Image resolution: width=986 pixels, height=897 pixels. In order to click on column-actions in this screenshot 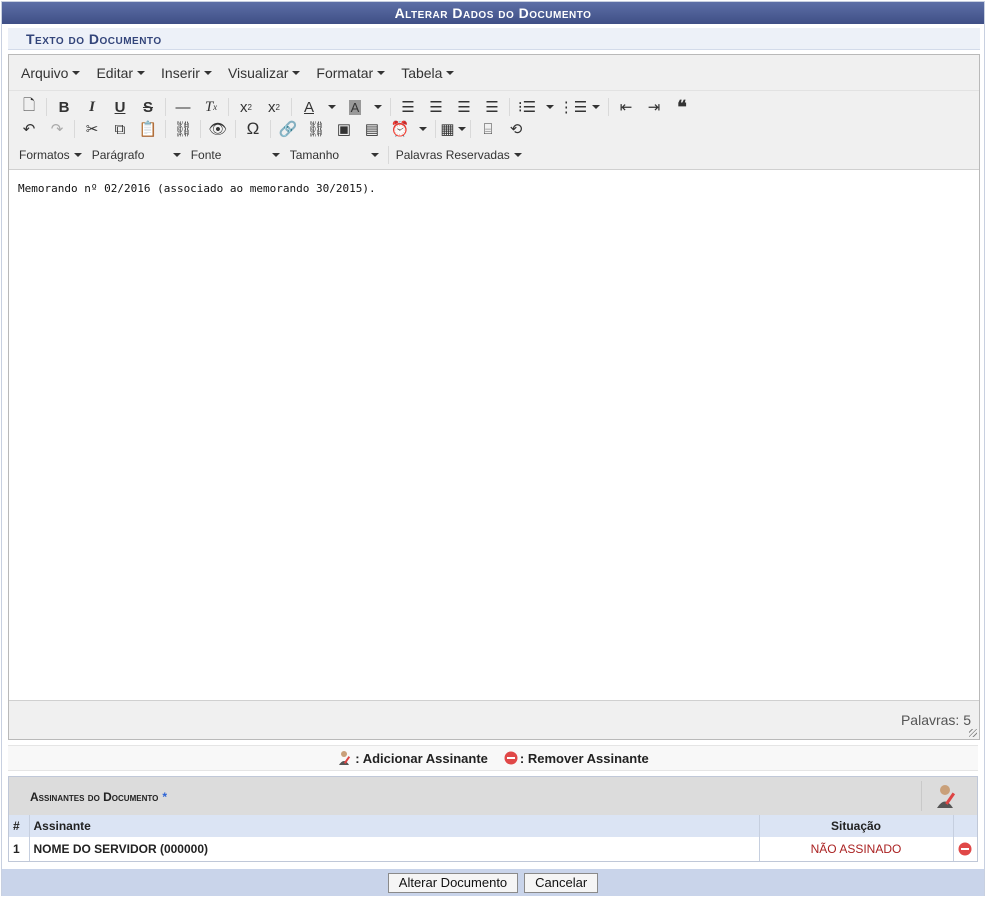, I will do `click(965, 826)`.